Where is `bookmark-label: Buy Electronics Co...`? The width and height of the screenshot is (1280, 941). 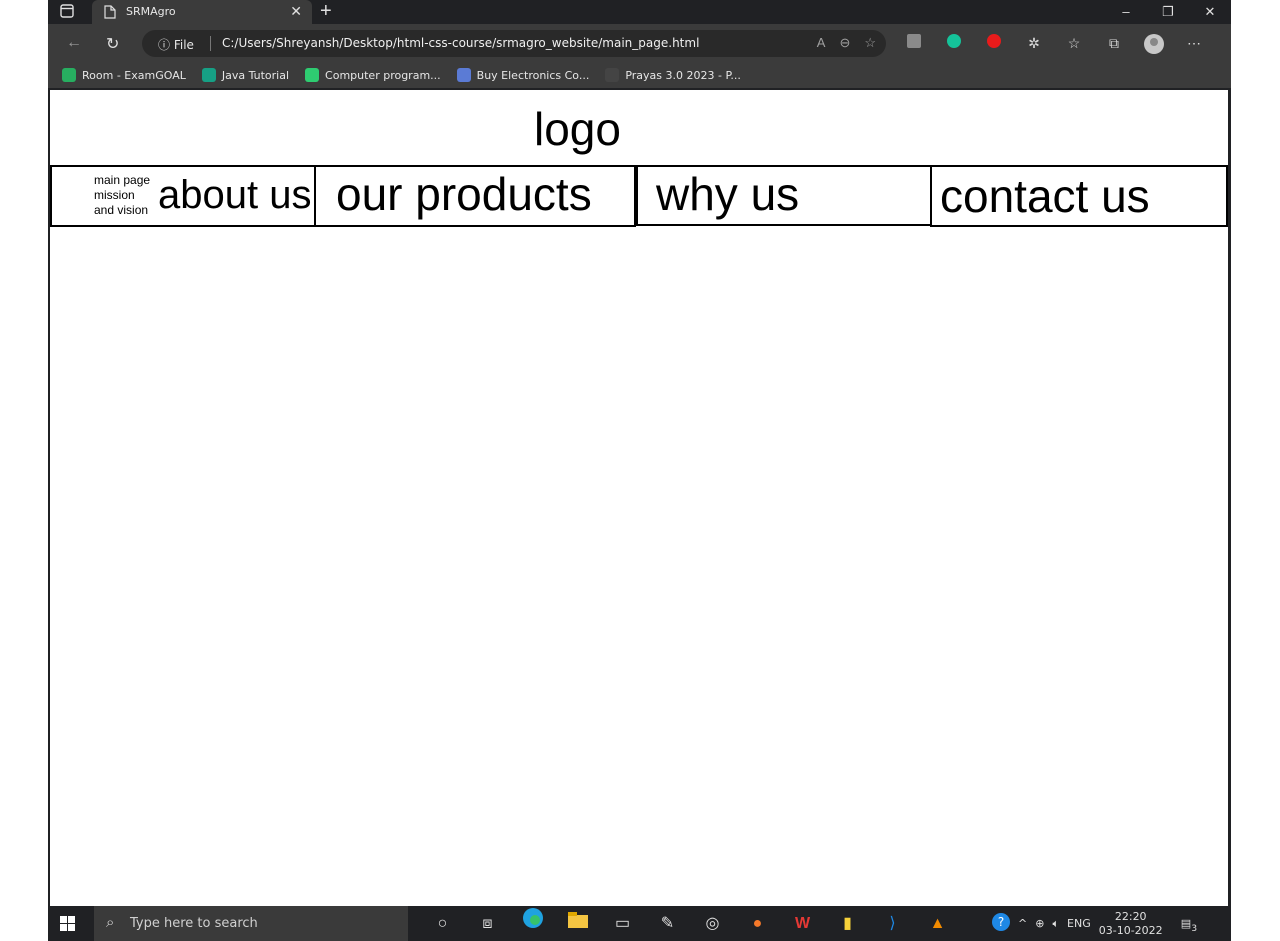 bookmark-label: Buy Electronics Co... is located at coordinates (533, 75).